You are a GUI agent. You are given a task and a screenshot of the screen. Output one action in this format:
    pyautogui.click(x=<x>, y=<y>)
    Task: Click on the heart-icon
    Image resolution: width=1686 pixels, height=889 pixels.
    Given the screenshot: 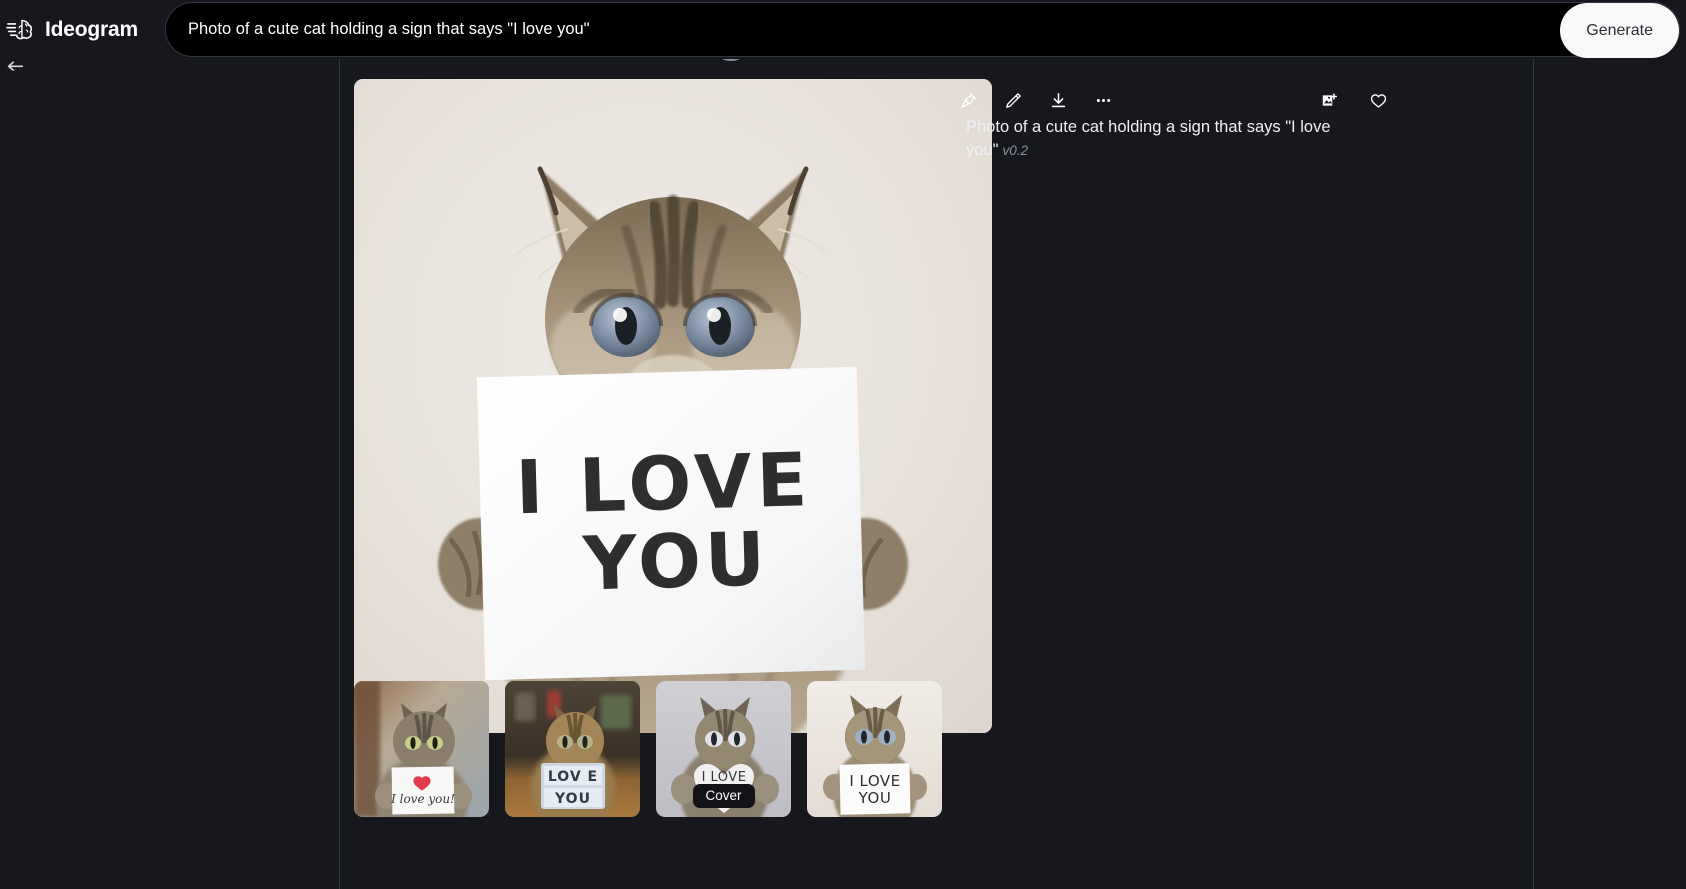 What is the action you would take?
    pyautogui.click(x=1378, y=100)
    